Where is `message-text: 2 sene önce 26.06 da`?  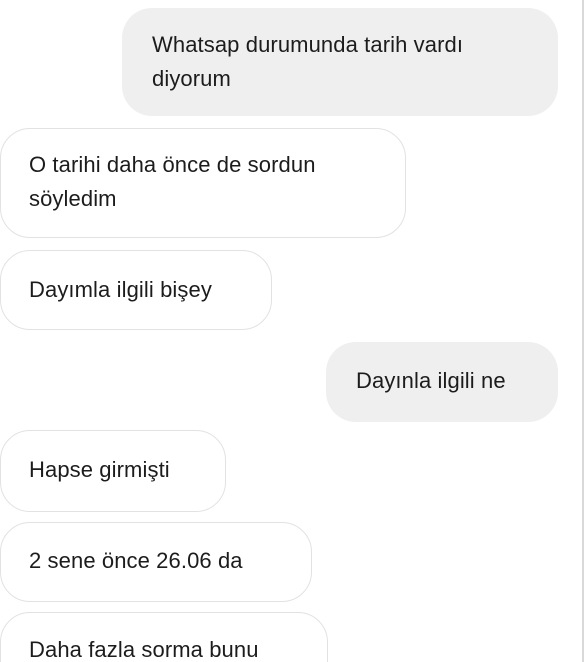 message-text: 2 sene önce 26.06 da is located at coordinates (136, 560).